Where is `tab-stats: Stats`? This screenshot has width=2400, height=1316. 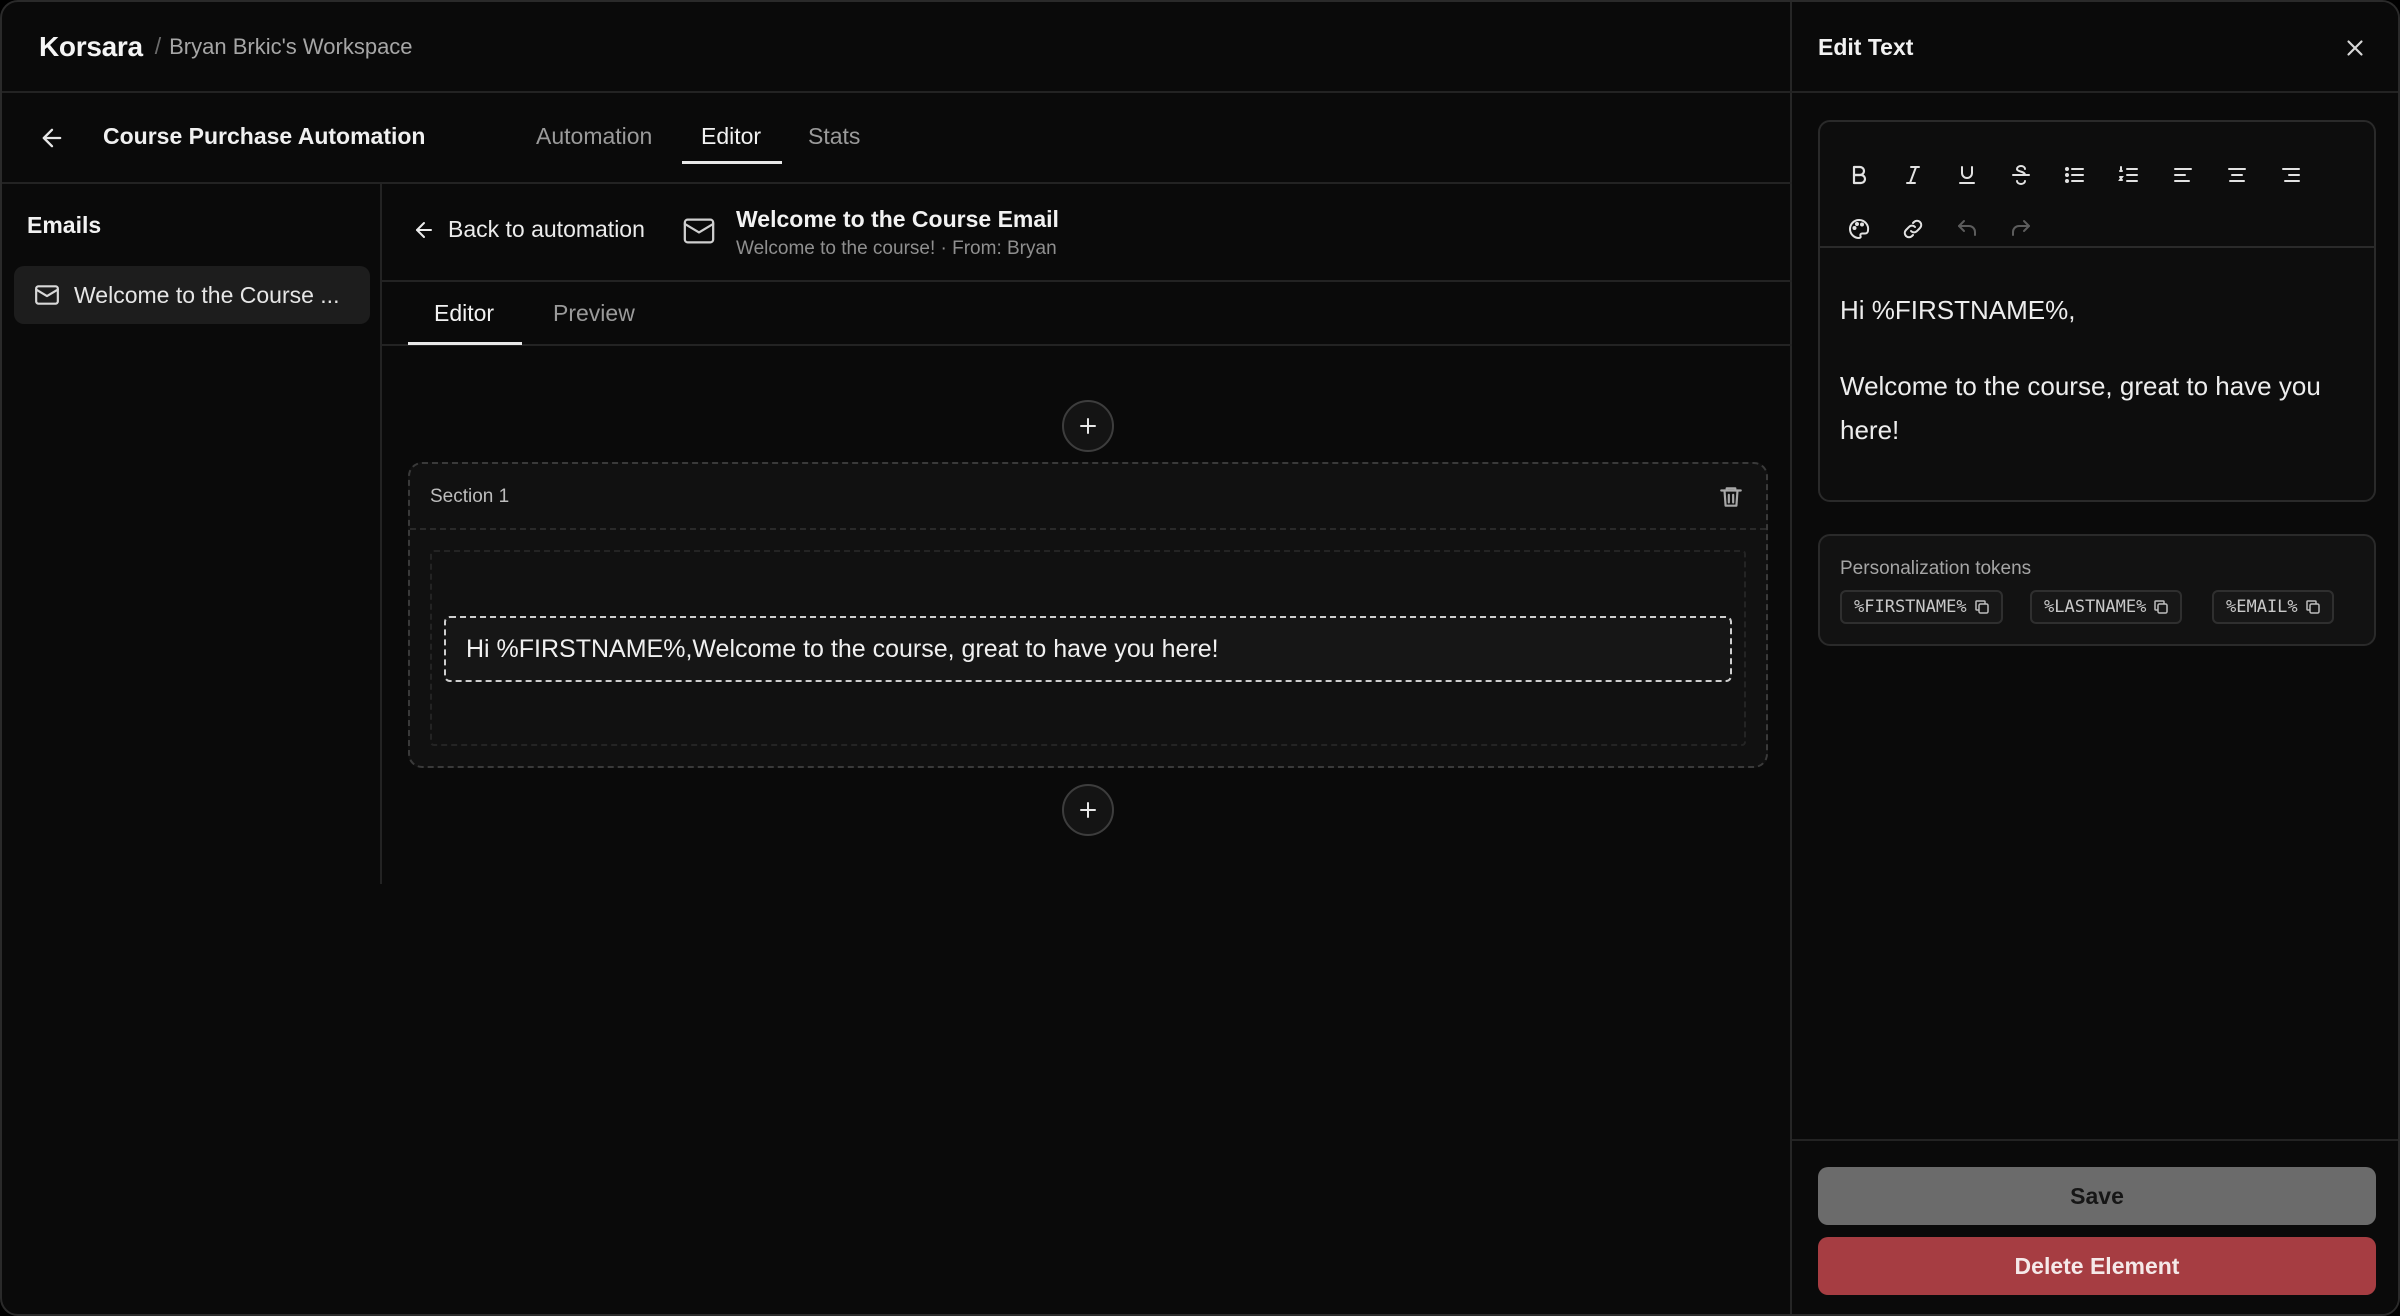 tab-stats: Stats is located at coordinates (834, 136).